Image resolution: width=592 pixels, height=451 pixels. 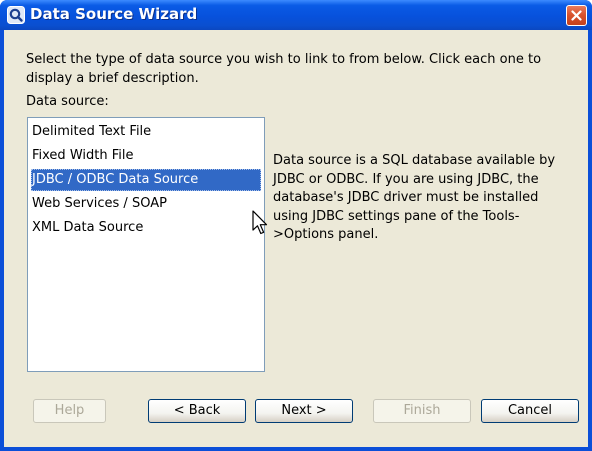 What do you see at coordinates (296, 15) in the screenshot?
I see `title-bar: Data Source Wizard` at bounding box center [296, 15].